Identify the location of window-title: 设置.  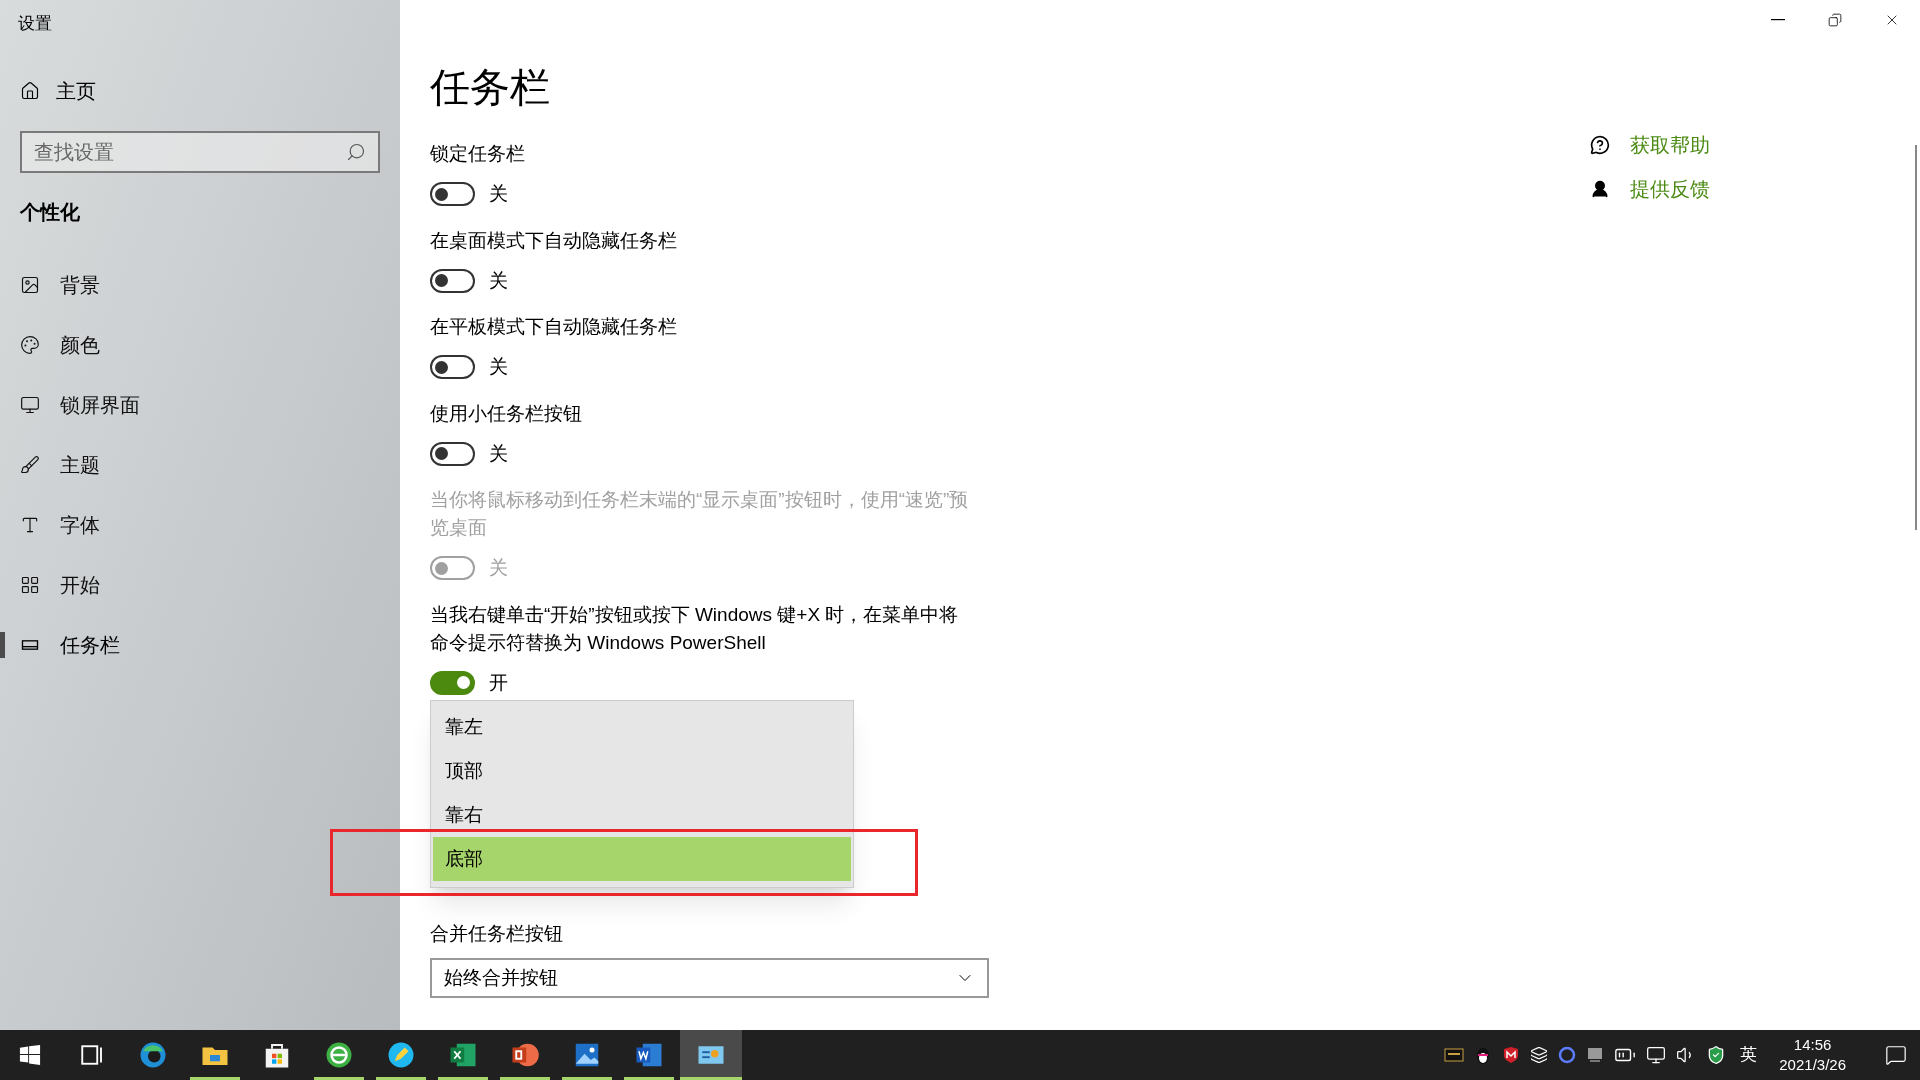
(35, 24).